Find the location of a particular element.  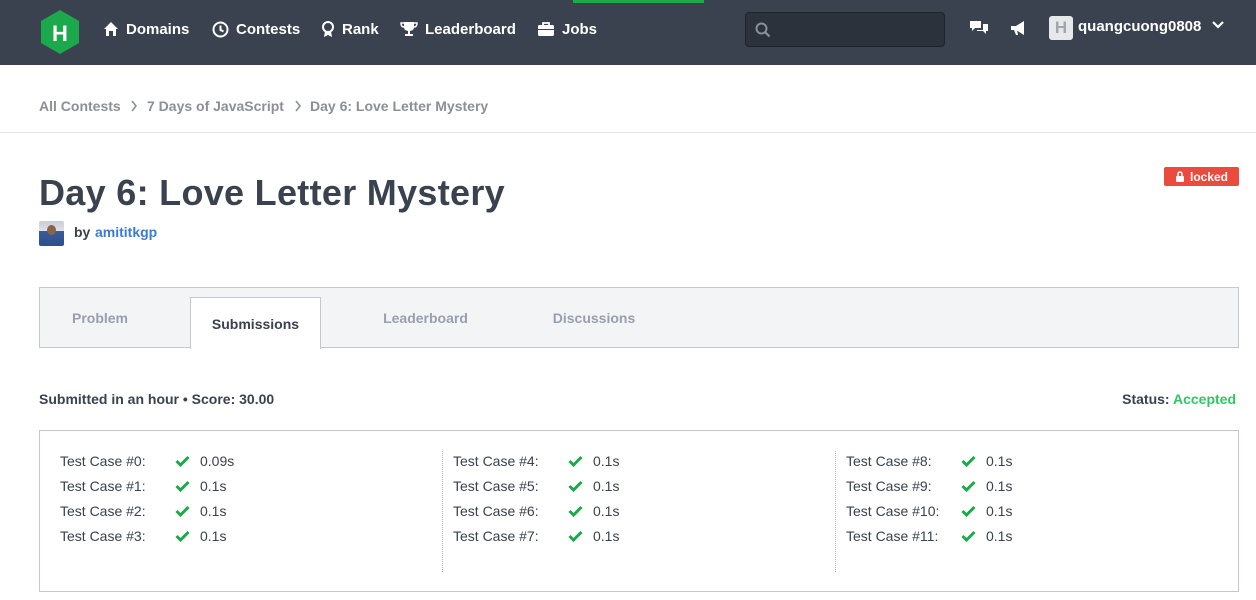

search-icon is located at coordinates (763, 30).